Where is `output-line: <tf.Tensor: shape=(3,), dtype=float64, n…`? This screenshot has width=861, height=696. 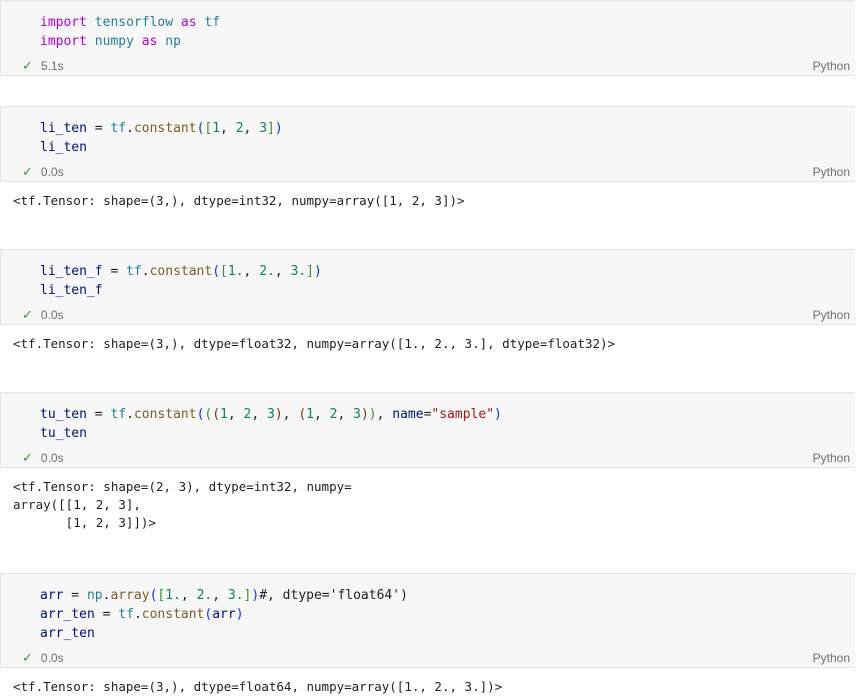 output-line: <tf.Tensor: shape=(3,), dtype=float64, n… is located at coordinates (258, 686).